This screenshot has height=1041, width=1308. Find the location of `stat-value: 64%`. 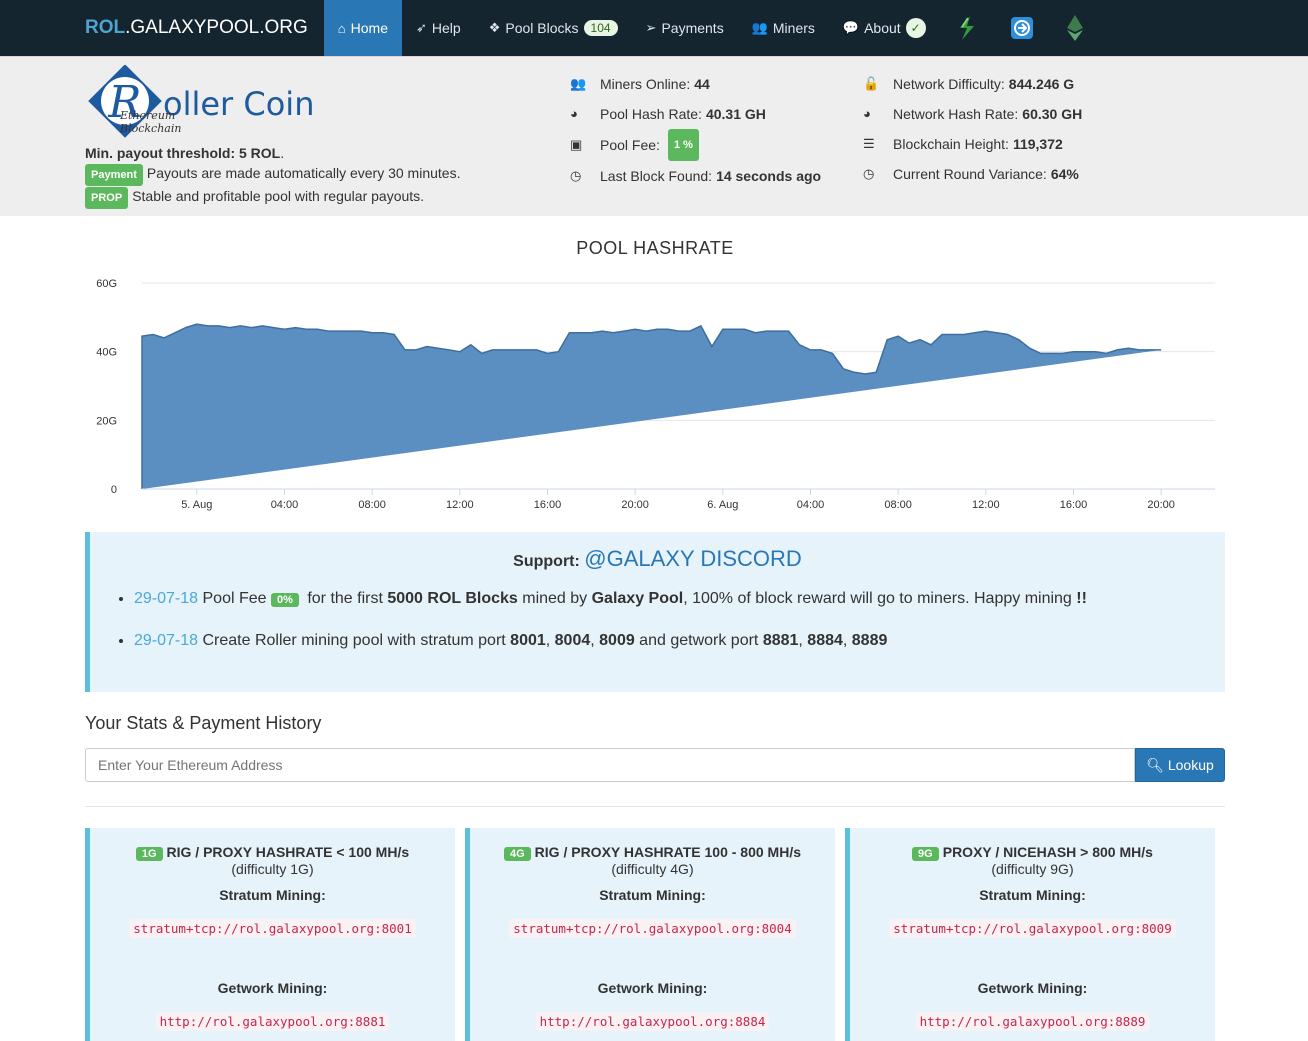

stat-value: 64% is located at coordinates (1064, 174).